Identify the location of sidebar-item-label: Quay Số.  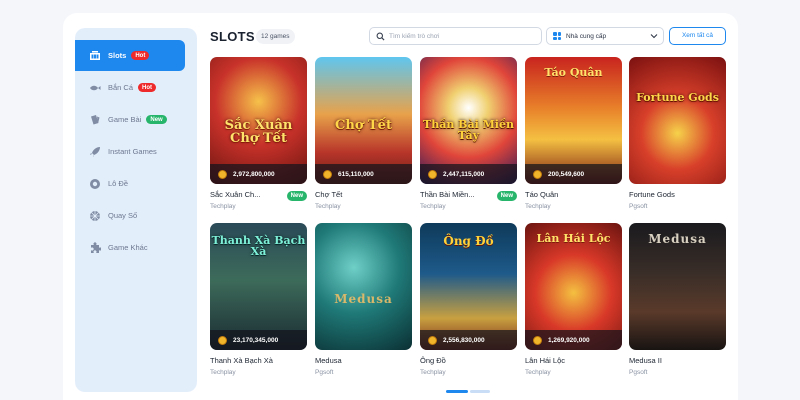
(123, 215).